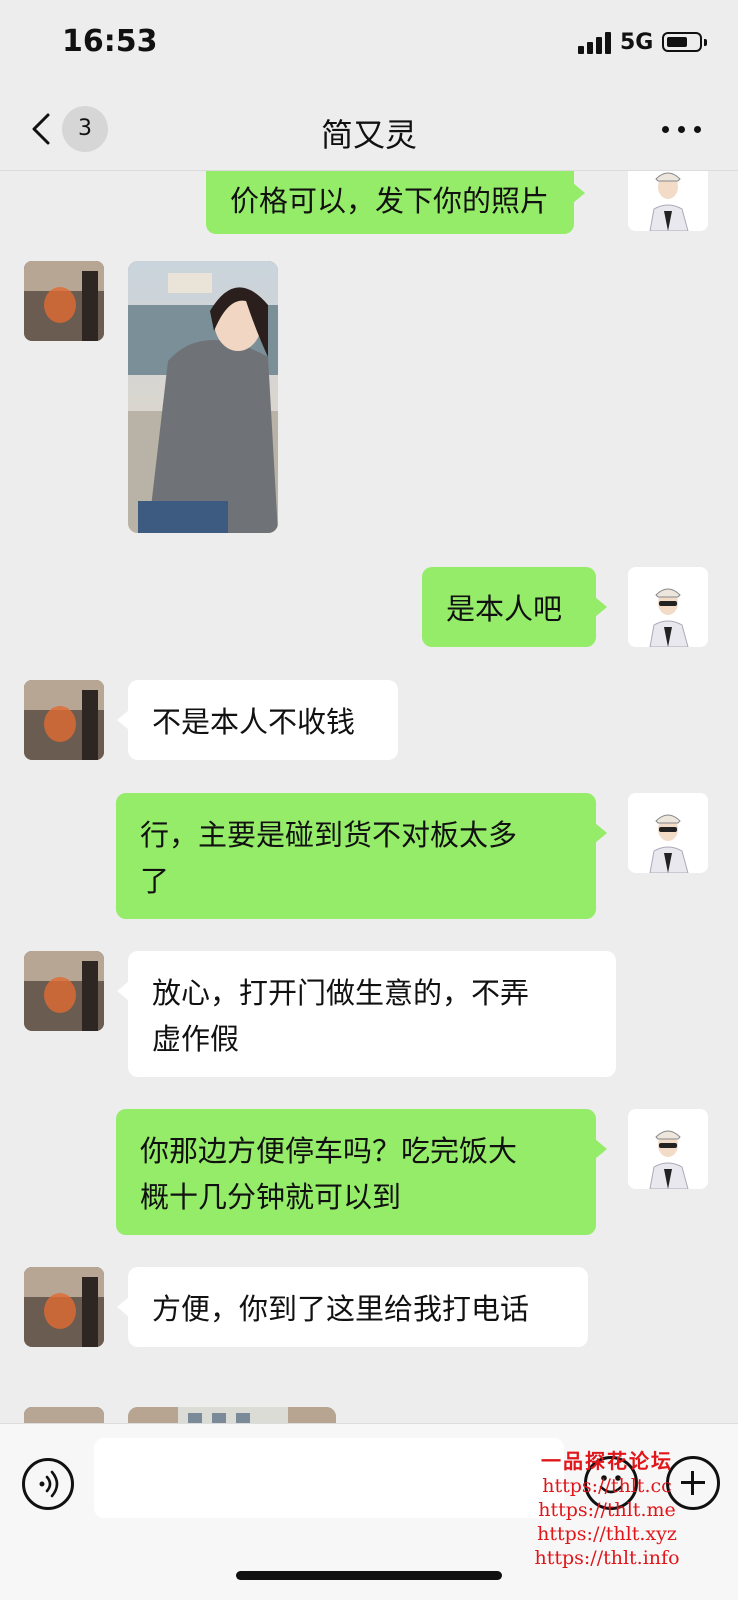 This screenshot has width=738, height=1600. What do you see at coordinates (329, 1151) in the screenshot?
I see `message-line: 你那边方便停车吗？吃完饭大` at bounding box center [329, 1151].